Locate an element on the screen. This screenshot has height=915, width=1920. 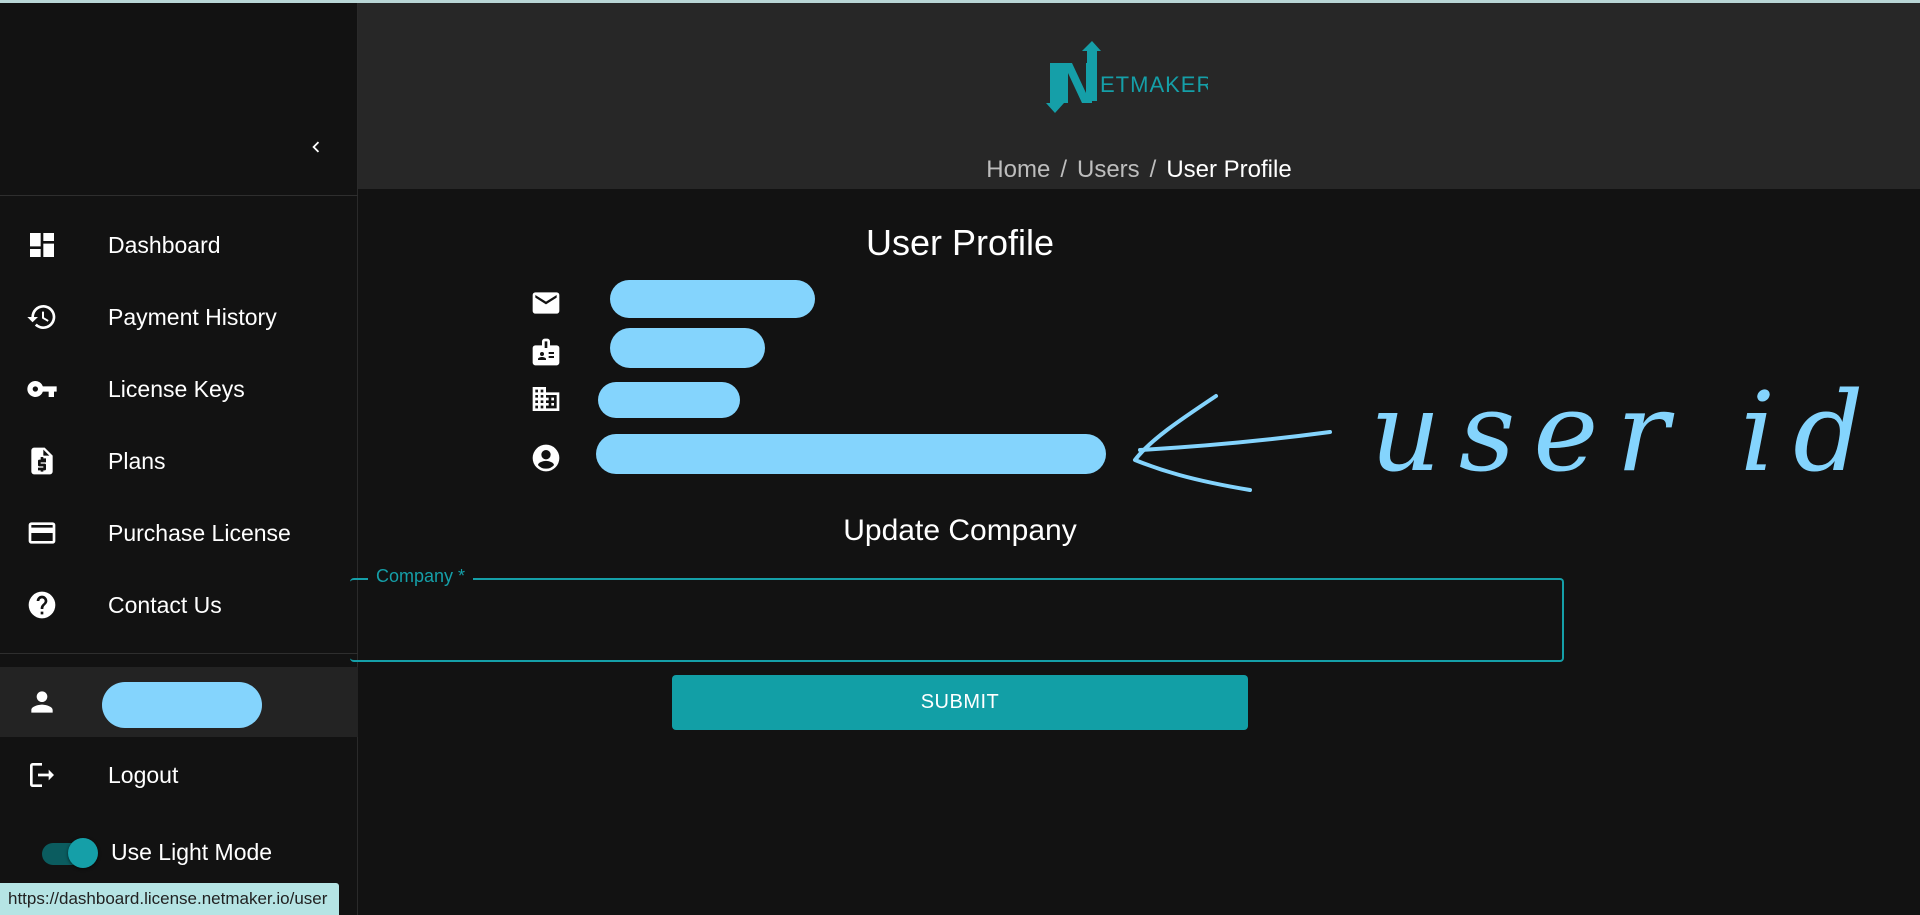
redacted-user-id is located at coordinates (851, 454).